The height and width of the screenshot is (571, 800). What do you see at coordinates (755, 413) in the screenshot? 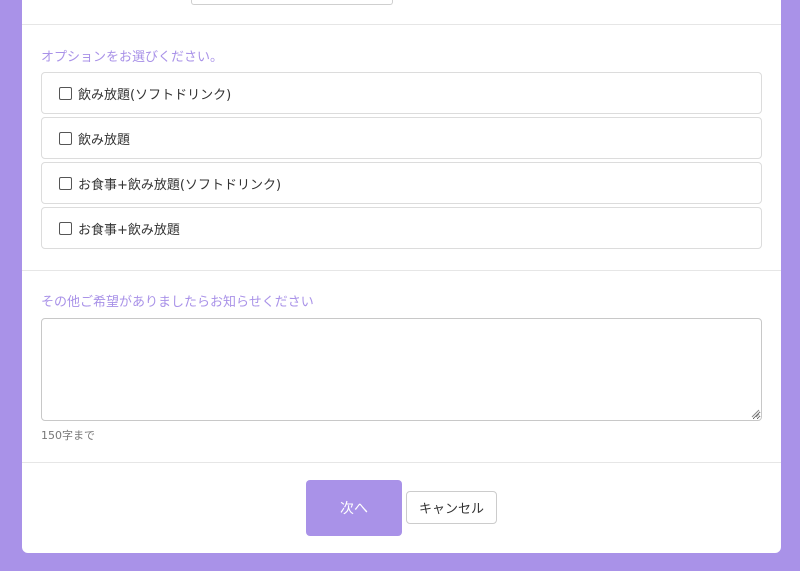
I see `resize-handle-icon` at bounding box center [755, 413].